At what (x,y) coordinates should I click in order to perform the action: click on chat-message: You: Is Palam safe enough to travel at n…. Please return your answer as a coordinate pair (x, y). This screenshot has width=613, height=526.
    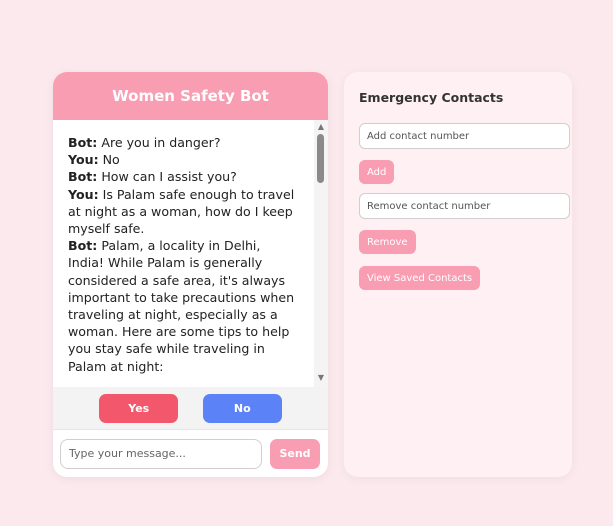
    Looking at the image, I should click on (183, 212).